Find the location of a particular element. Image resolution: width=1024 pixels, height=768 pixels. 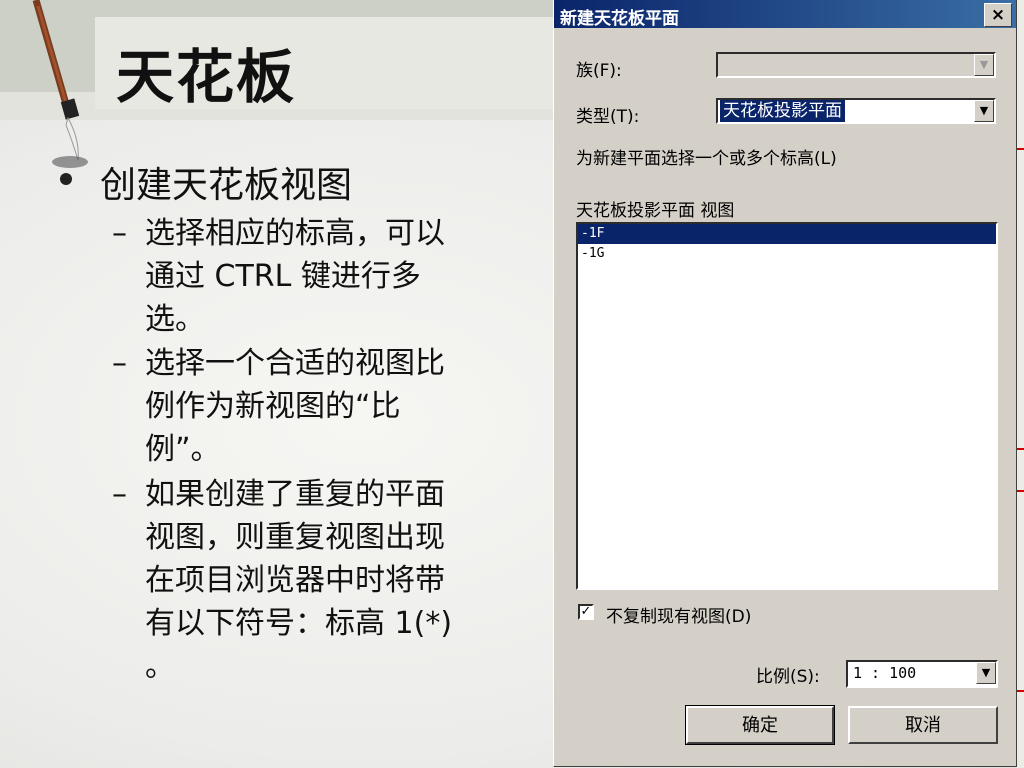

cancel-button: 取消 is located at coordinates (923, 725).